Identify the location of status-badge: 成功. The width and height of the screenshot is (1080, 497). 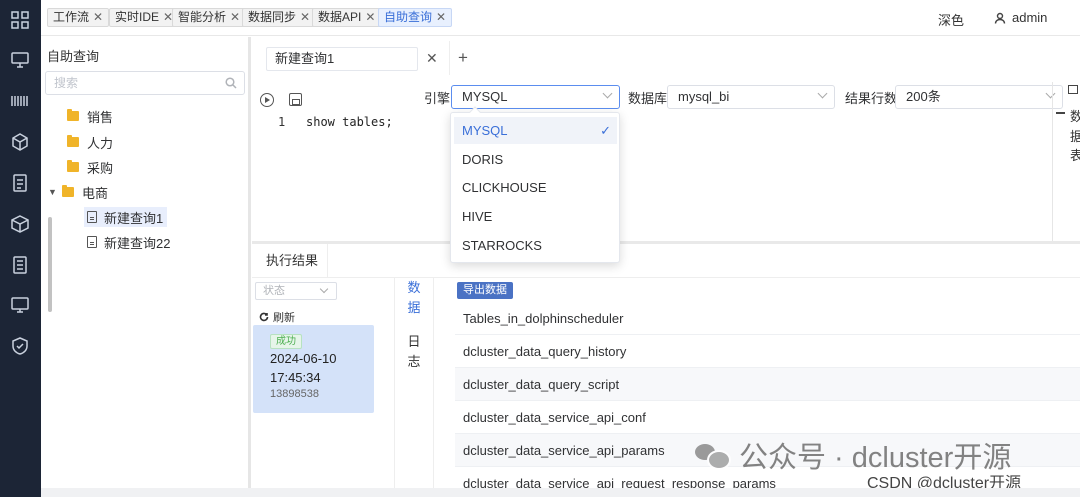
(286, 341).